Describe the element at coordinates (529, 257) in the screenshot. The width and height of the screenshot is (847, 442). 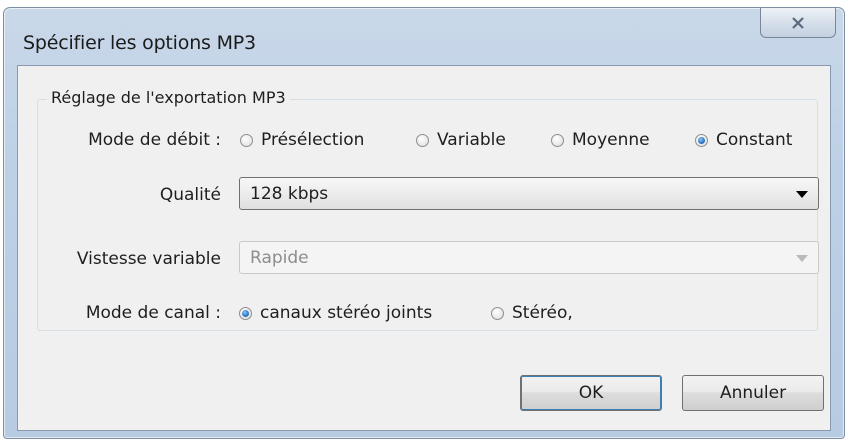
I see `variable-speed-select: Rapide` at that location.